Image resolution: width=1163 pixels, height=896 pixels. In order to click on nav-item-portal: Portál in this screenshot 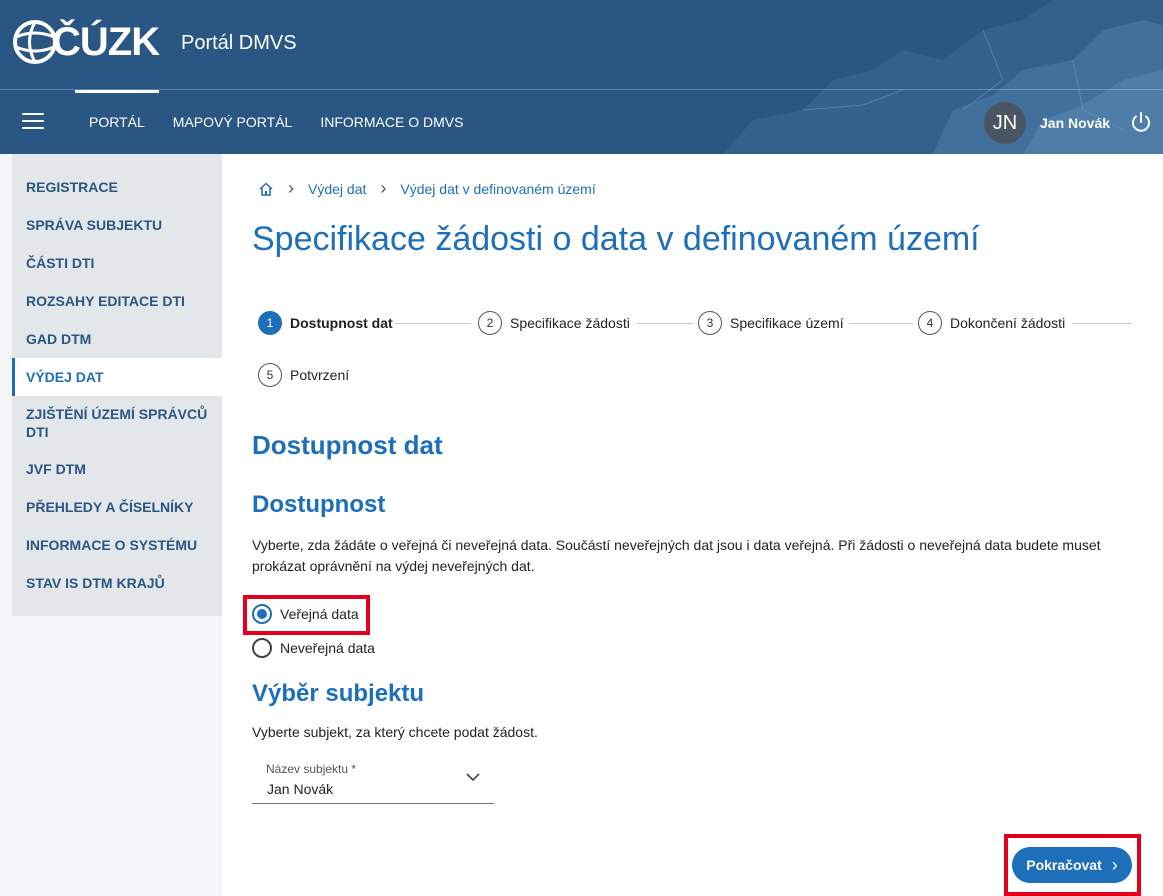, I will do `click(117, 122)`.